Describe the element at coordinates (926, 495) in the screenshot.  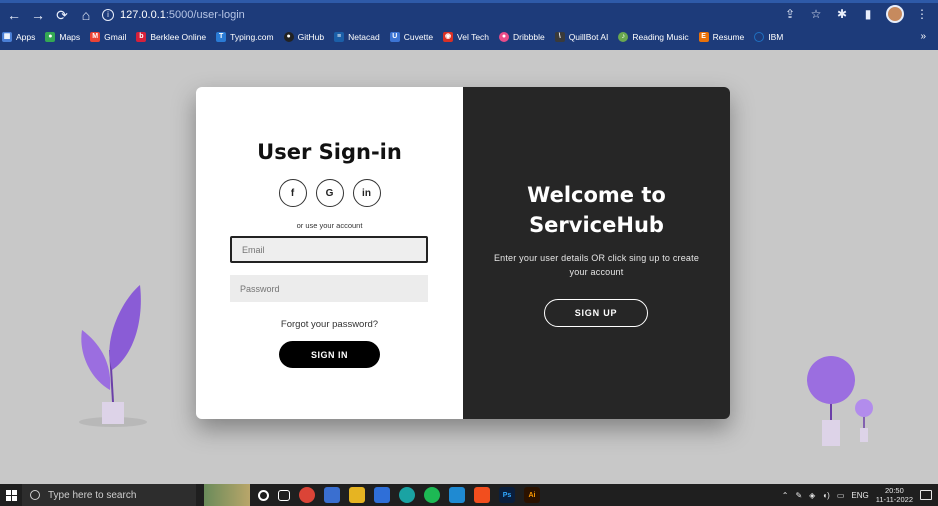
I see `notification-icon` at that location.